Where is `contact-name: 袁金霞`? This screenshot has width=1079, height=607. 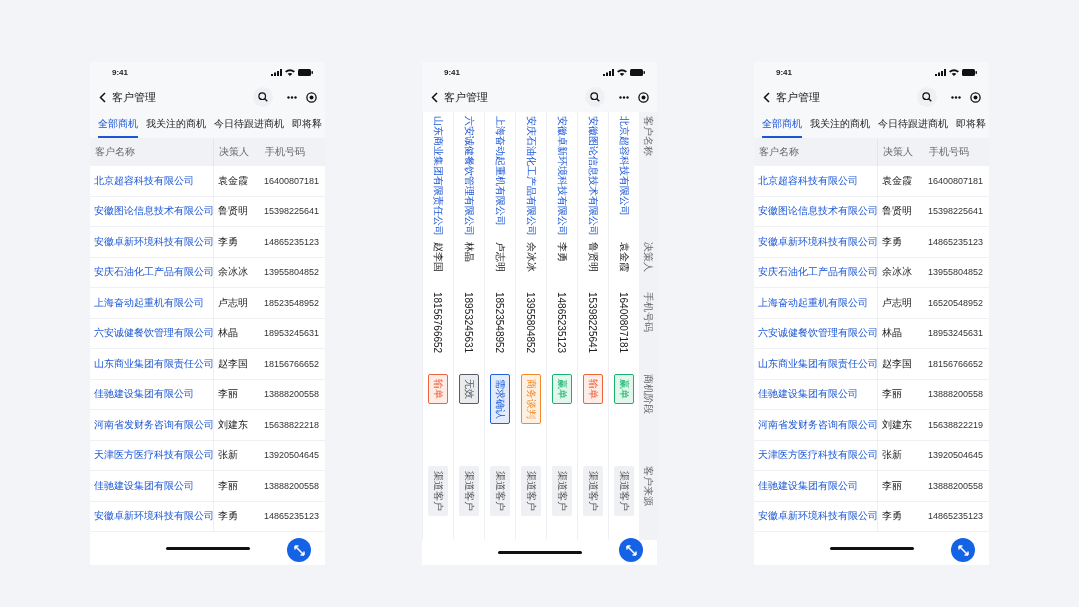
contact-name: 袁金霞 is located at coordinates (624, 257).